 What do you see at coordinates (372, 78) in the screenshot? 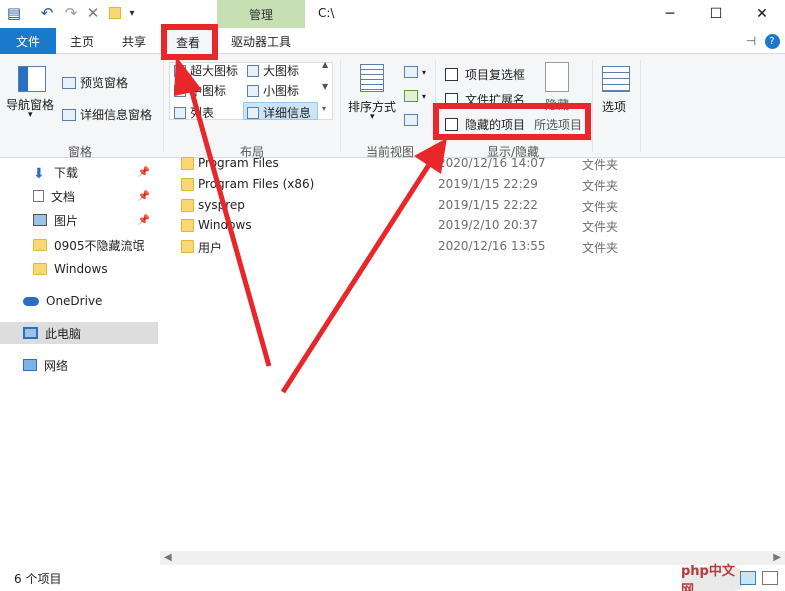
I see `sort-by-icon` at bounding box center [372, 78].